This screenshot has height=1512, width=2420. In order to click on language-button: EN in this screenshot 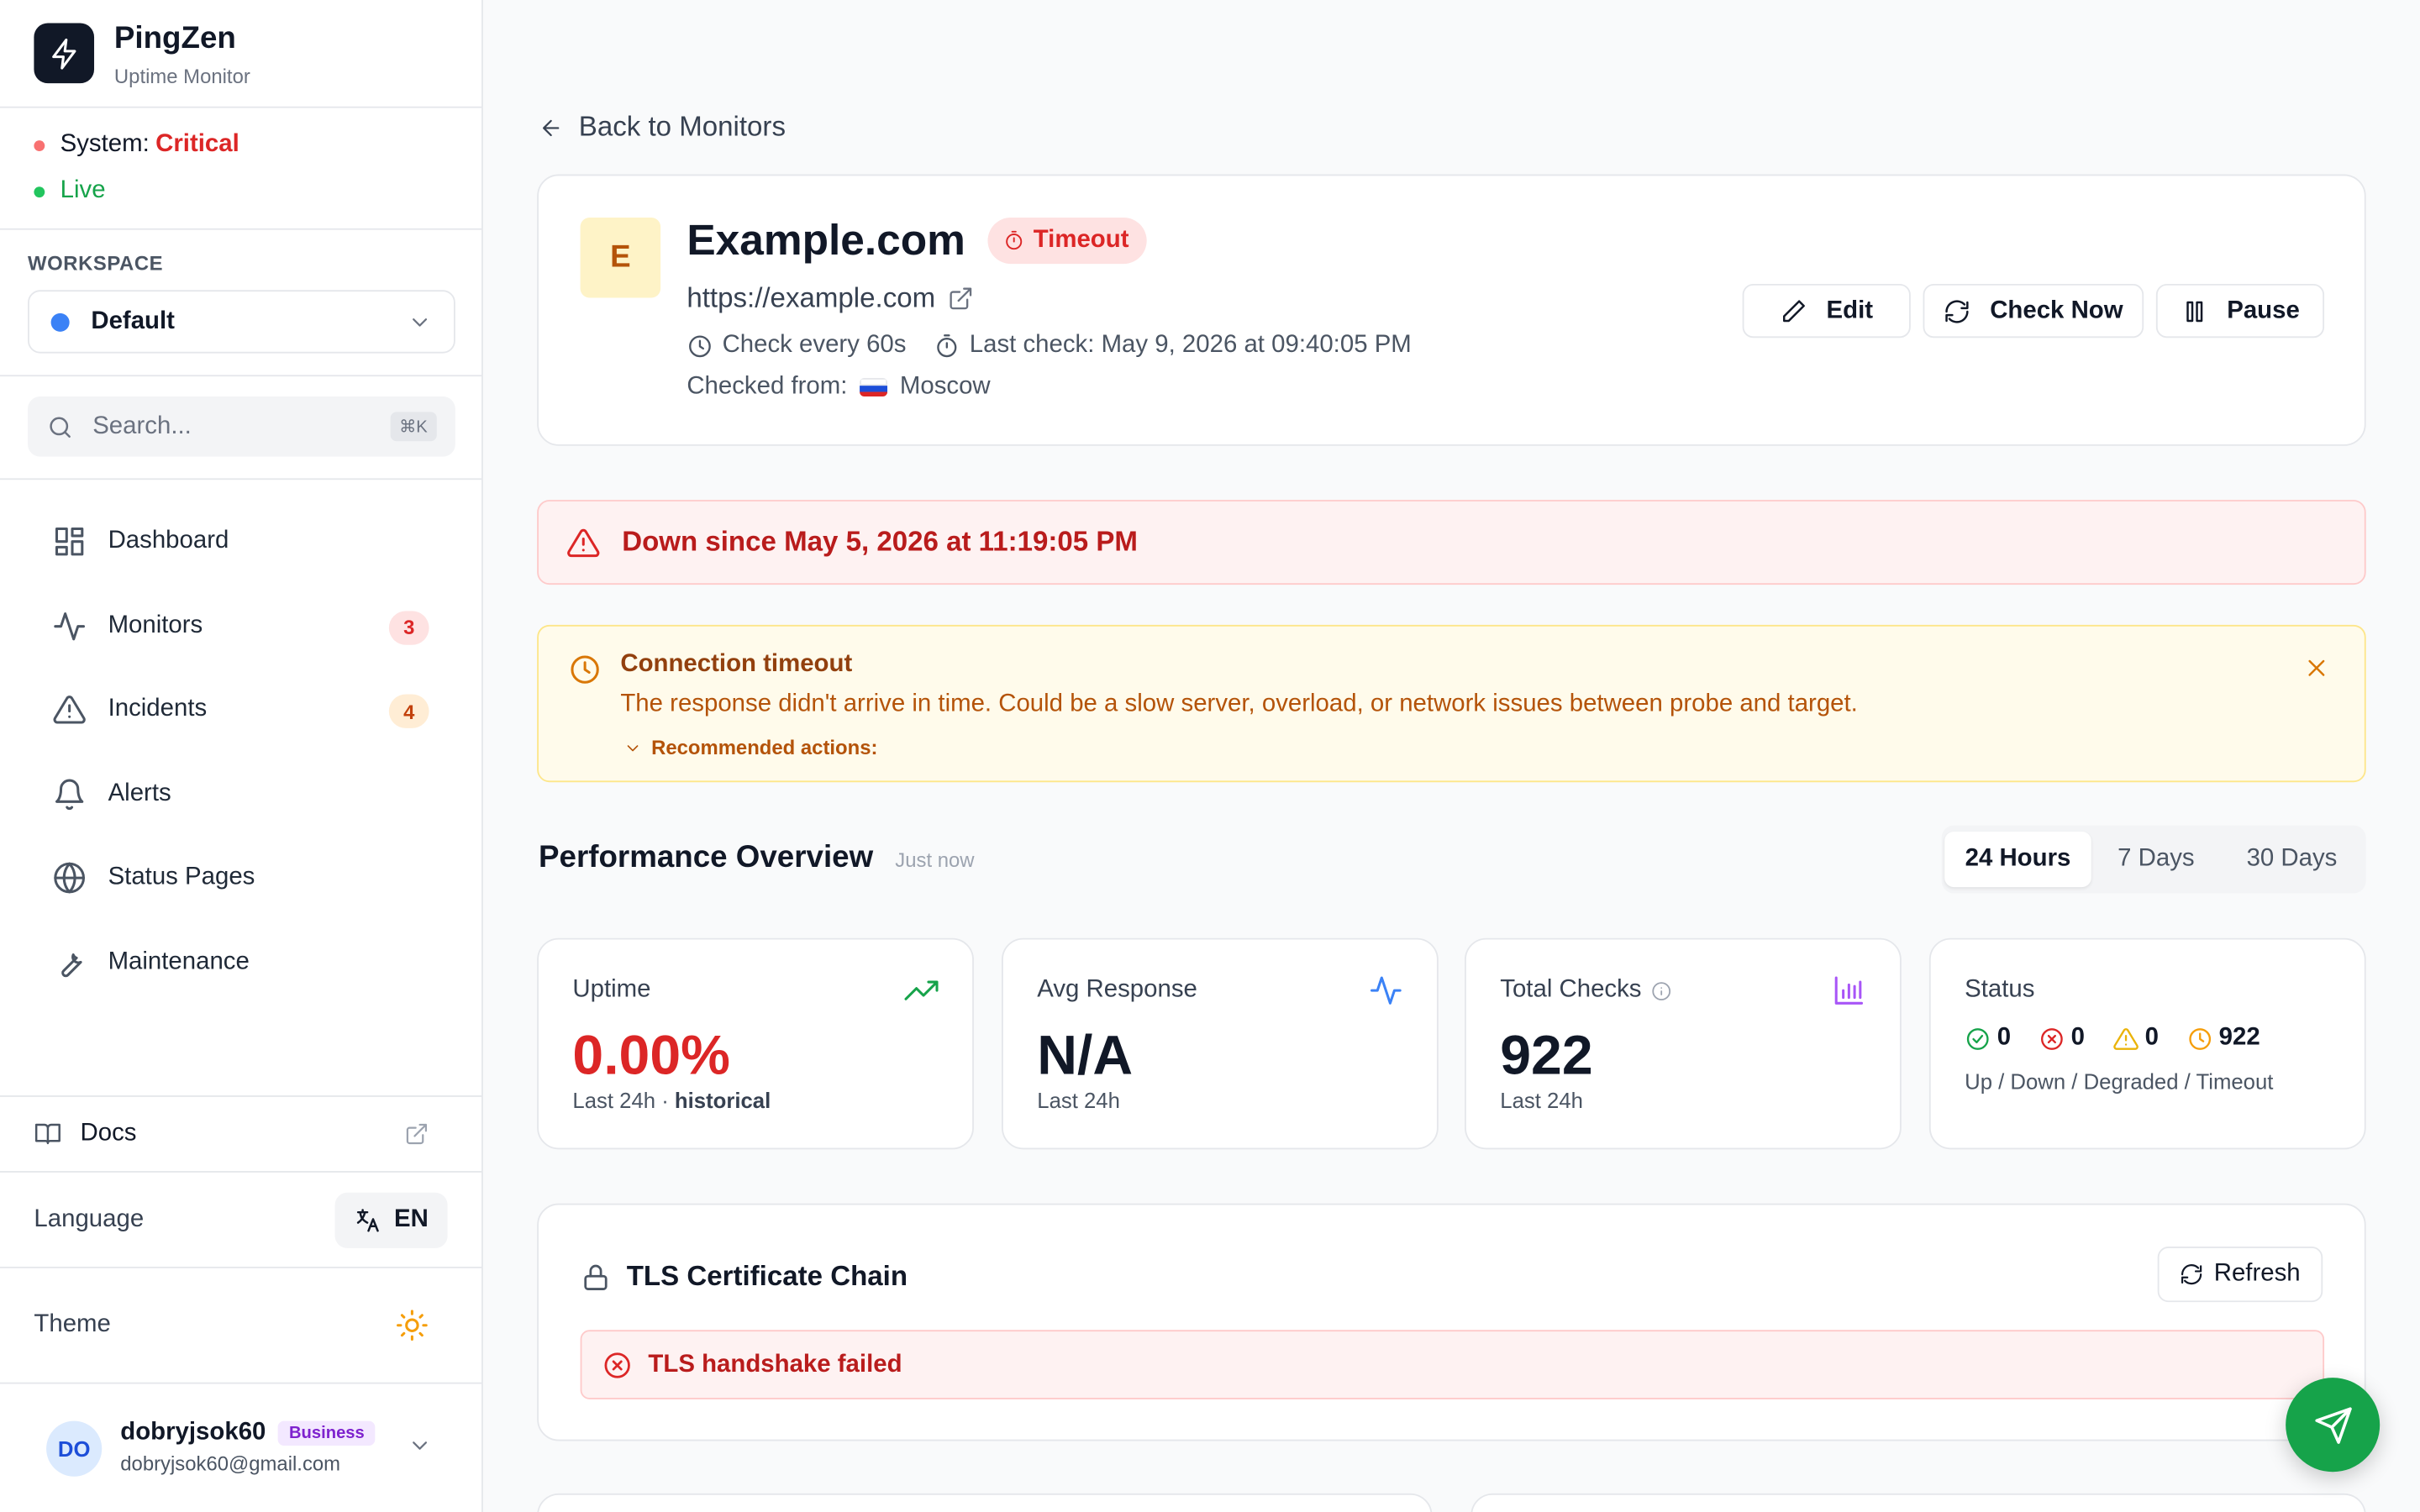, I will do `click(391, 1220)`.